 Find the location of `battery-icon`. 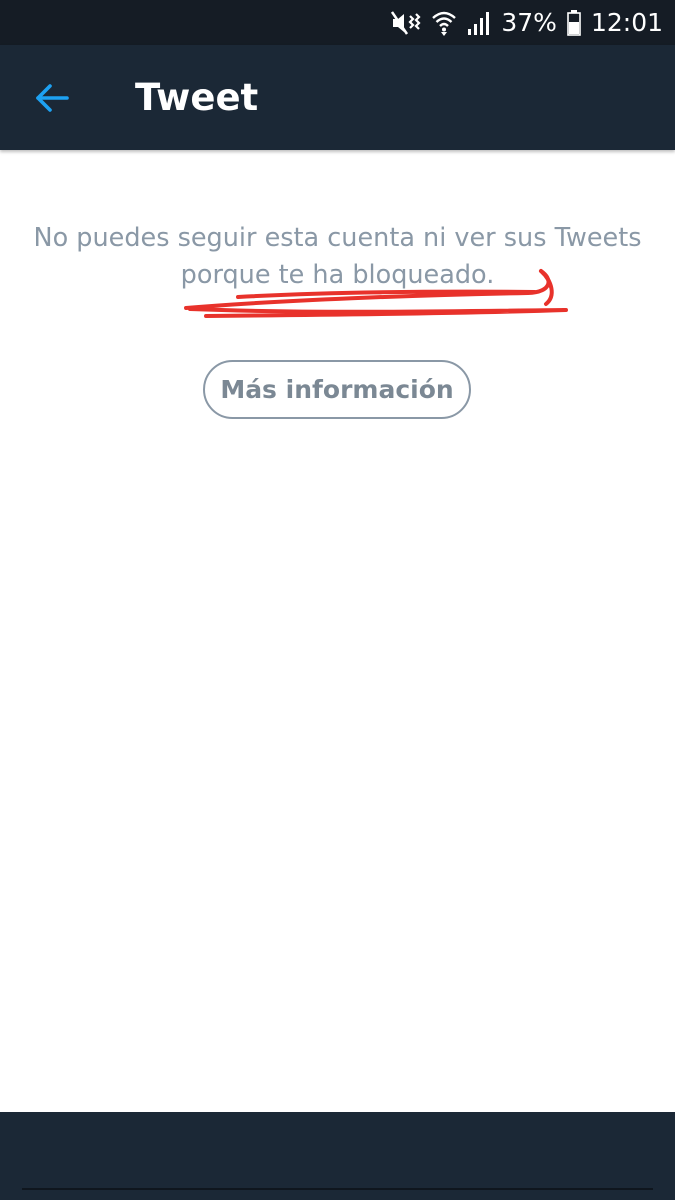

battery-icon is located at coordinates (574, 22).